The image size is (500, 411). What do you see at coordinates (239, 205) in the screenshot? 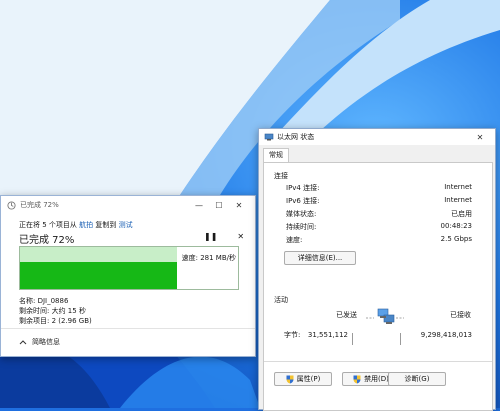
I see `close-button: ✕` at bounding box center [239, 205].